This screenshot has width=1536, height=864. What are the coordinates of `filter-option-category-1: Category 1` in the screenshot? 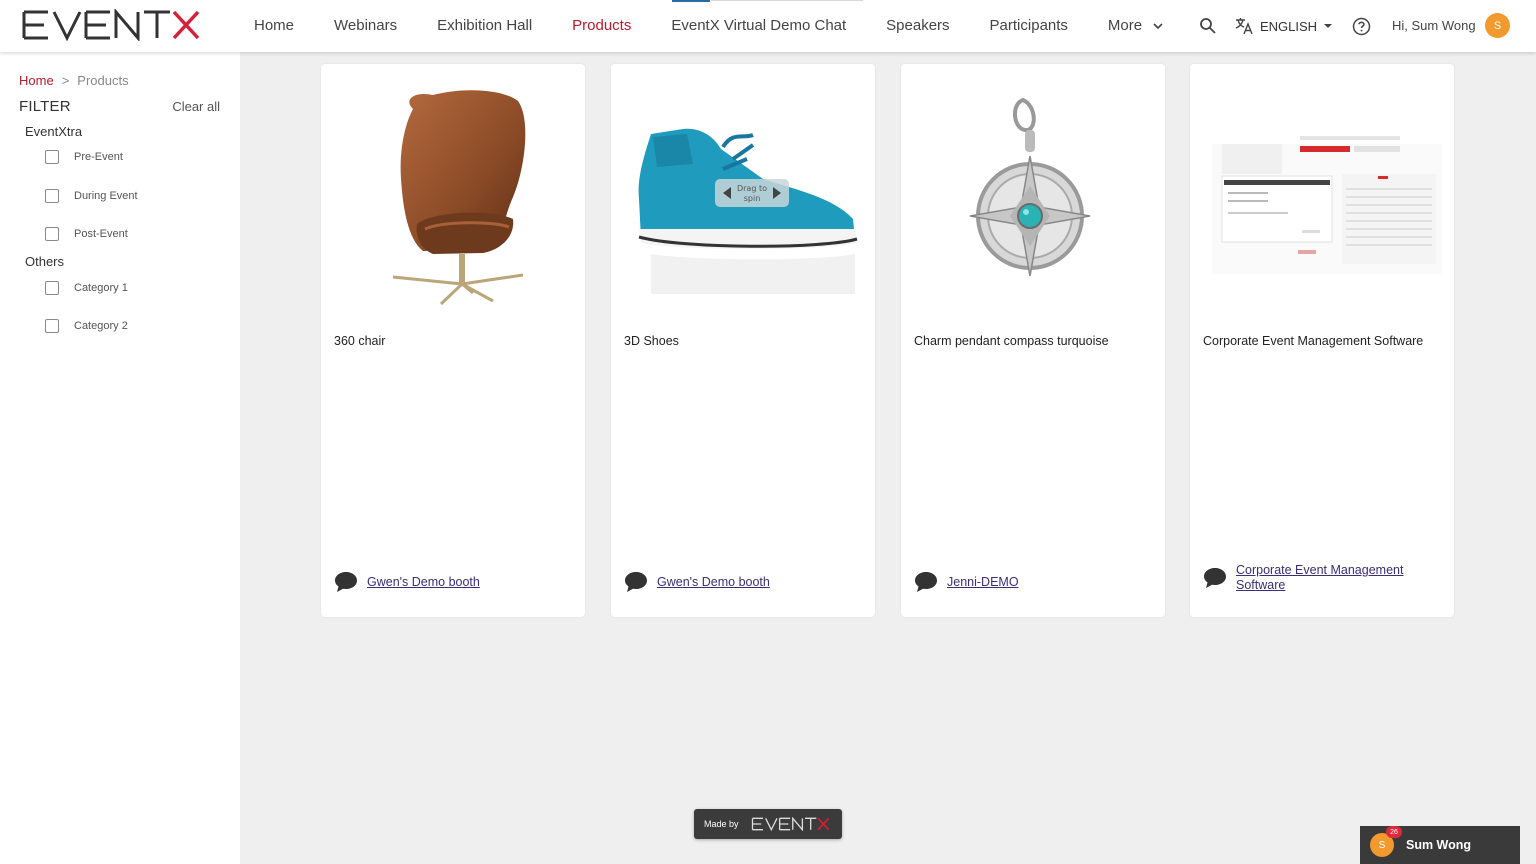 It's located at (86, 288).